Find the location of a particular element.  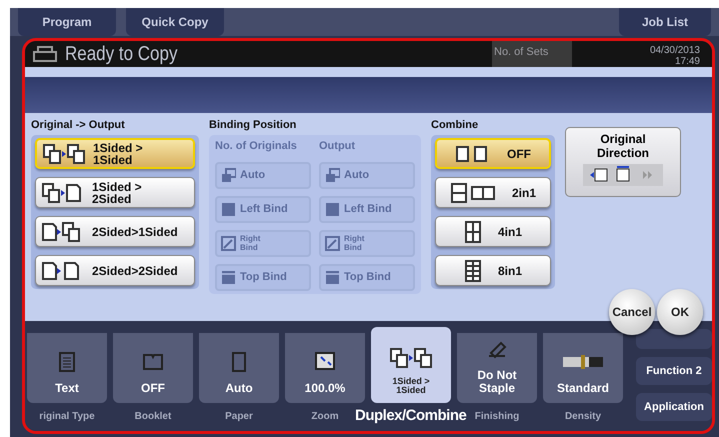

top-tab: Quick Copy is located at coordinates (175, 22).